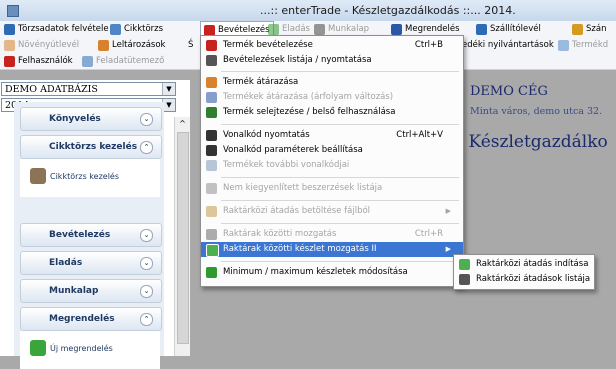 This screenshot has width=616, height=369. What do you see at coordinates (211, 135) in the screenshot?
I see `barcode-print-icon` at bounding box center [211, 135].